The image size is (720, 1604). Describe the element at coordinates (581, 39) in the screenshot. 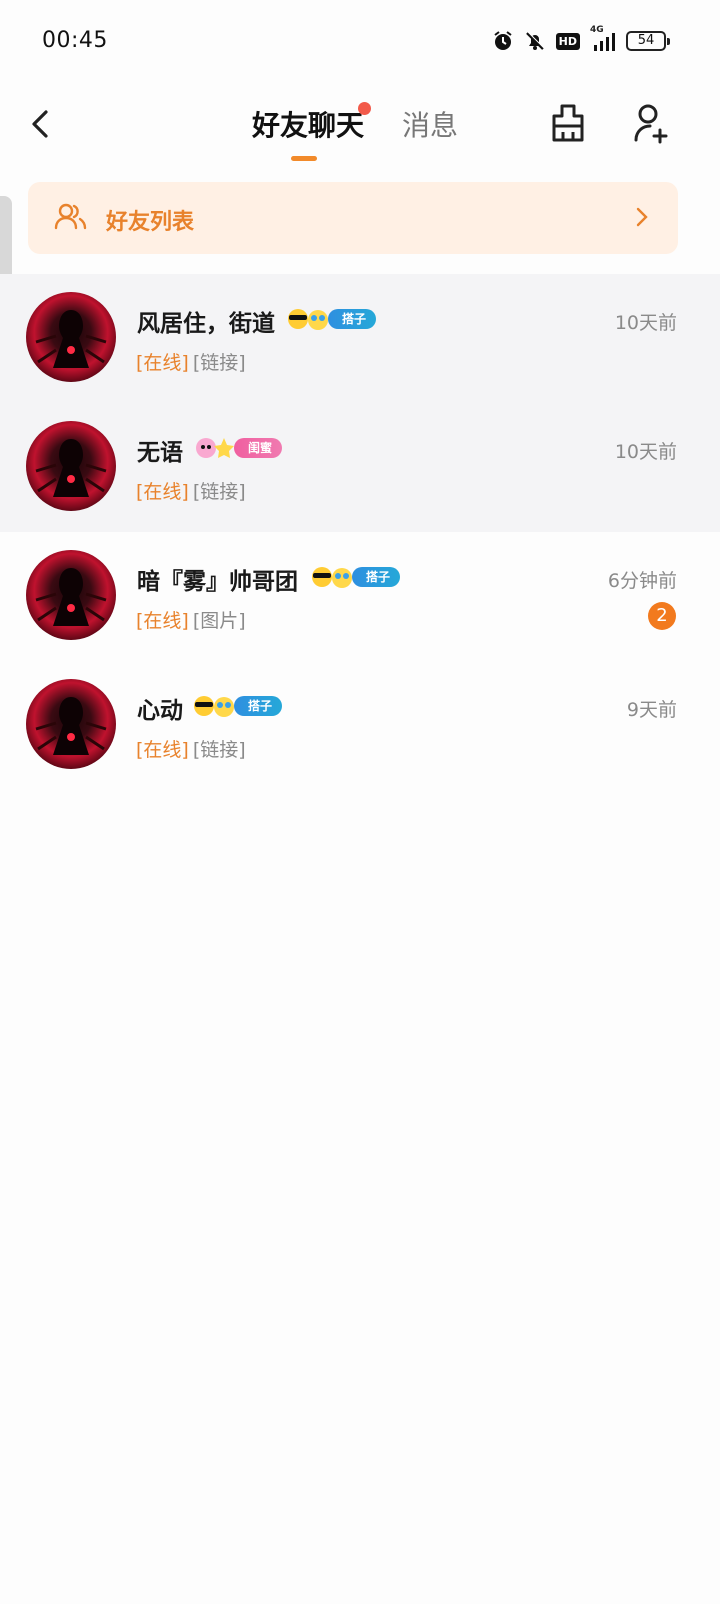

I see `status-icons: HD 4G 54` at that location.